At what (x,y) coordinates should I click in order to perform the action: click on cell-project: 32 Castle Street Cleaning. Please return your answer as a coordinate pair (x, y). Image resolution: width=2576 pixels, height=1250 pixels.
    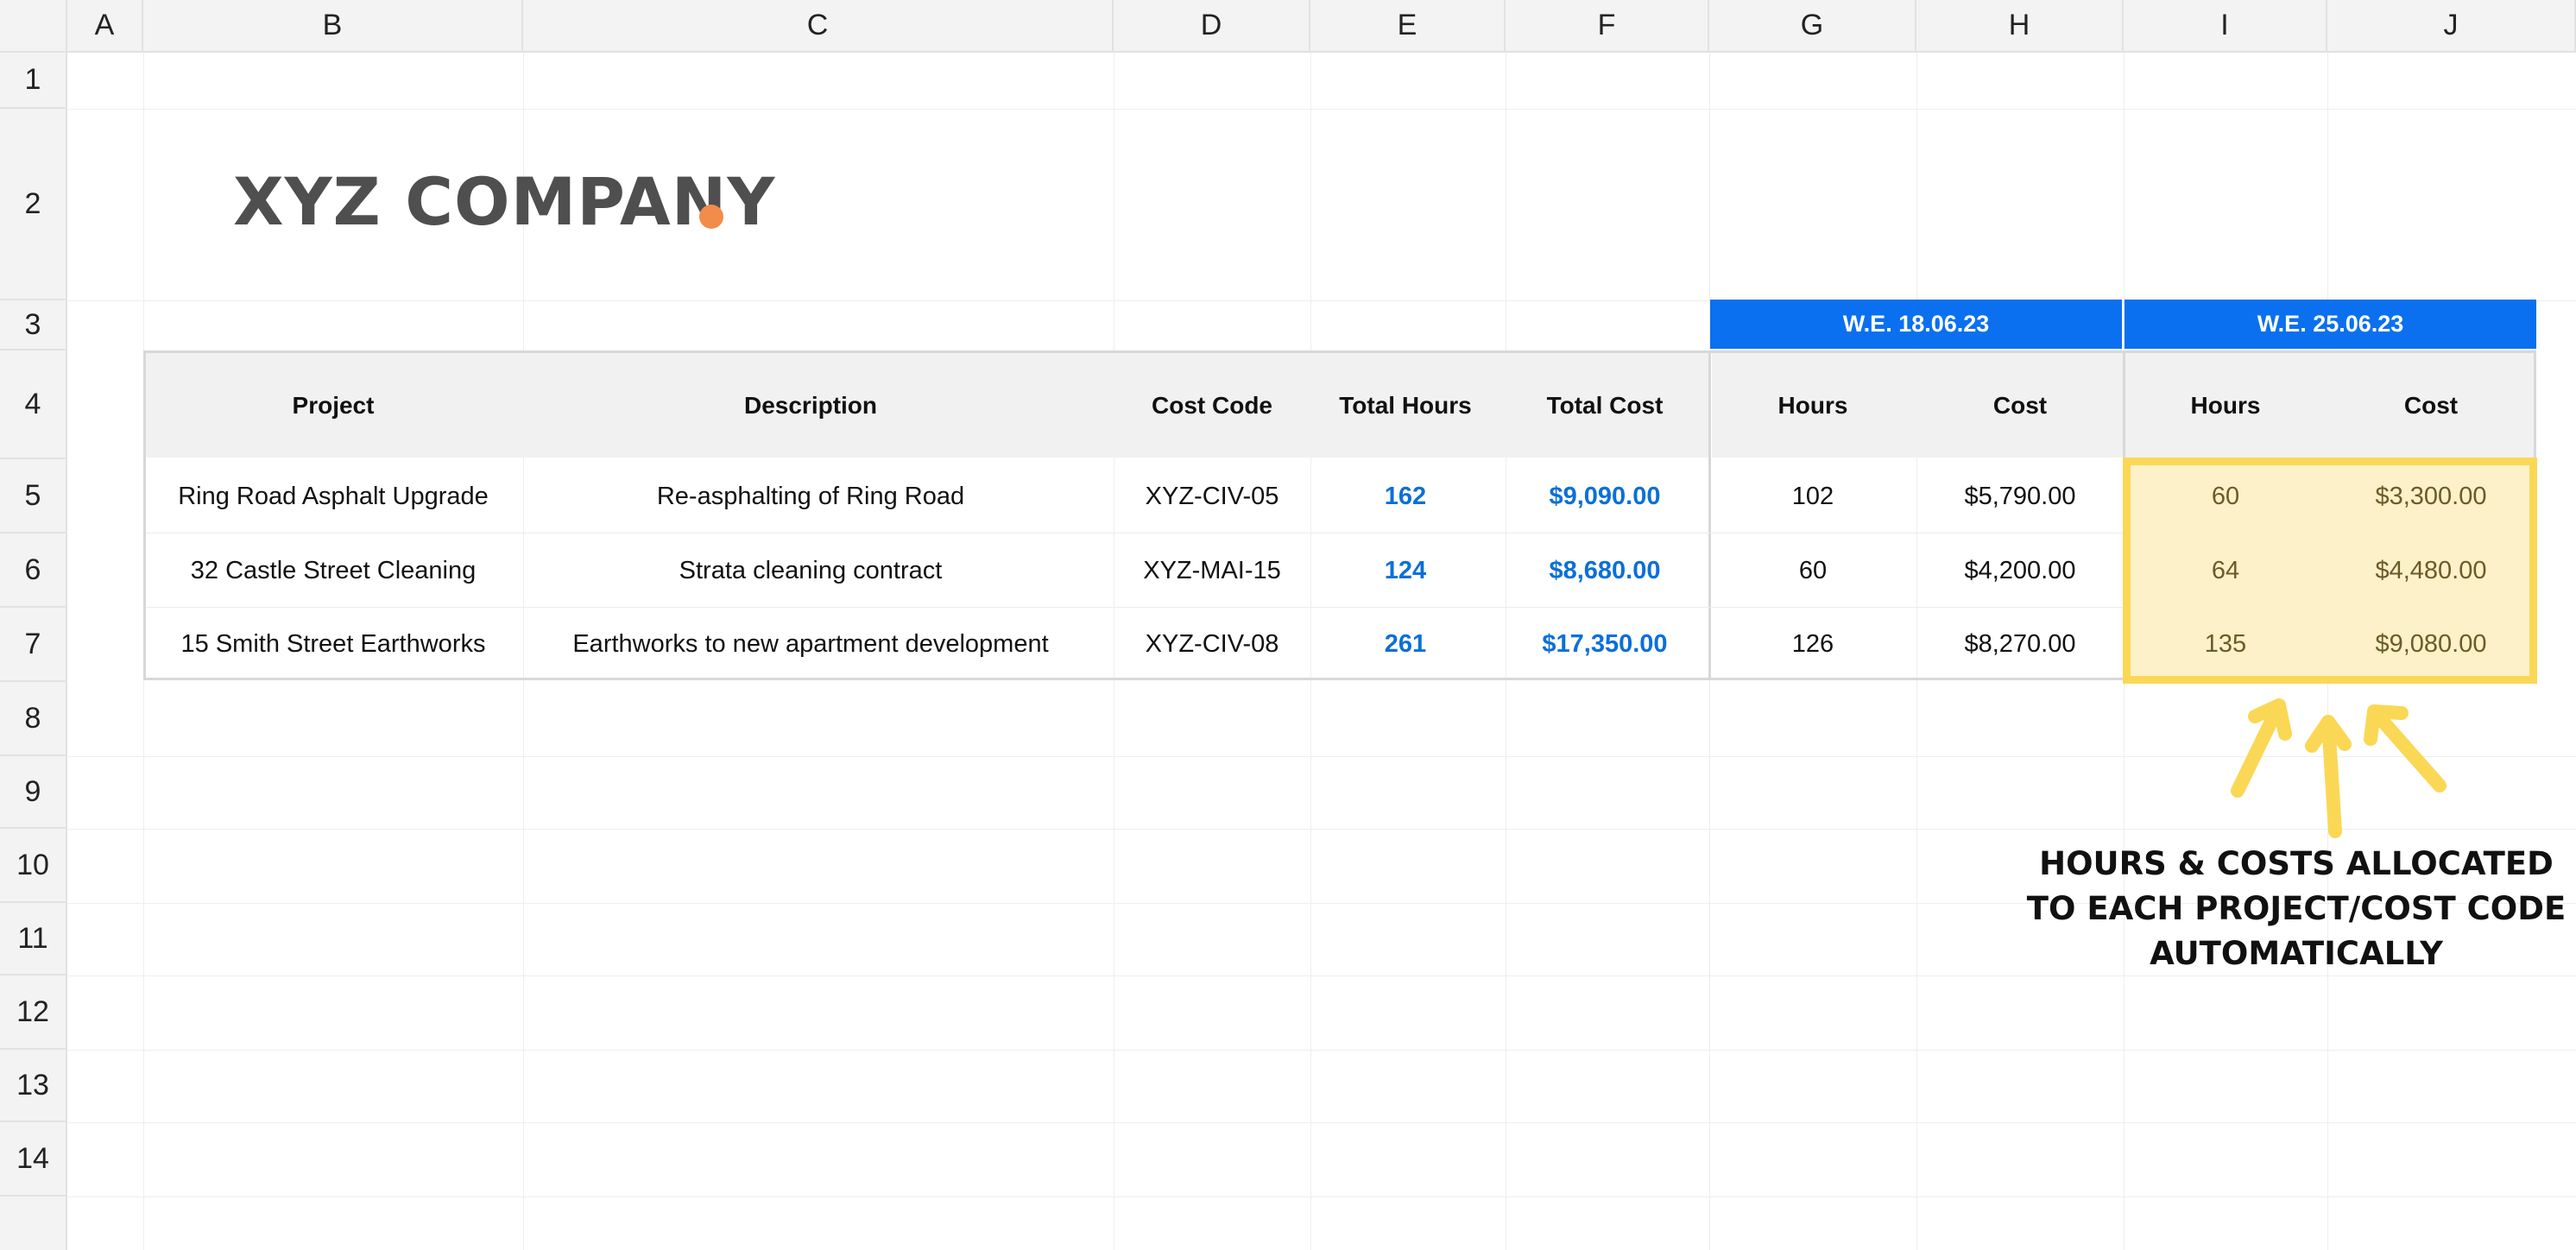
    Looking at the image, I should click on (333, 570).